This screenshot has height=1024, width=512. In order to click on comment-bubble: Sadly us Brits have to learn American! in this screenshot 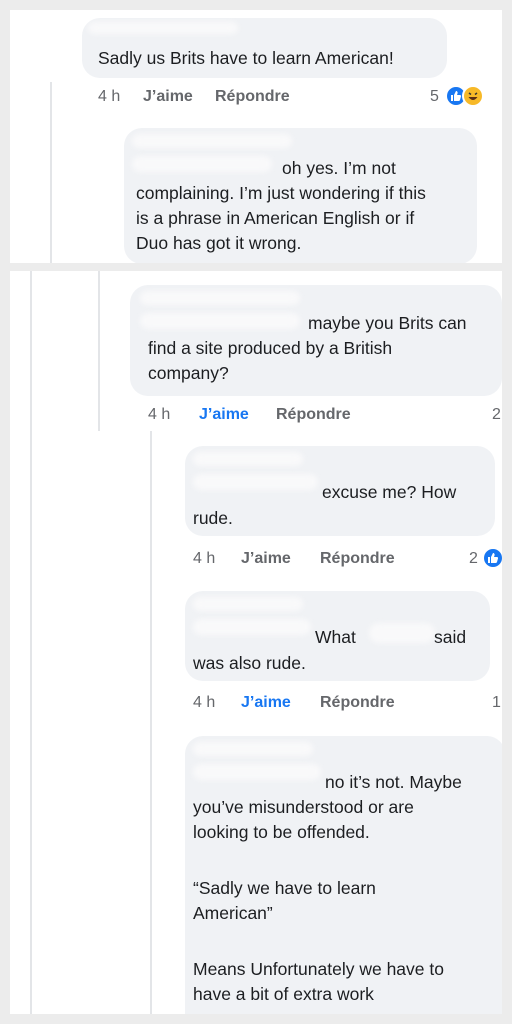, I will do `click(264, 48)`.